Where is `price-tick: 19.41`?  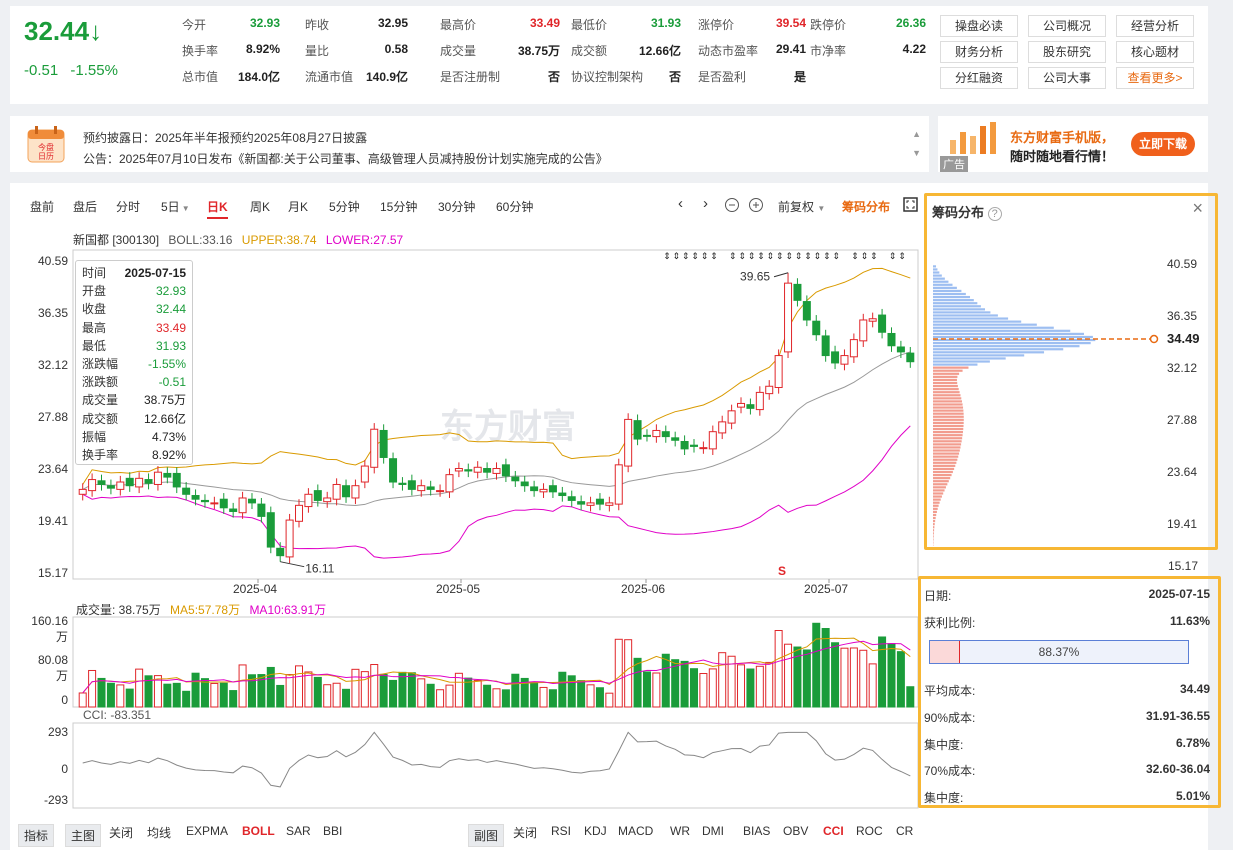
price-tick: 19.41 is located at coordinates (52, 521).